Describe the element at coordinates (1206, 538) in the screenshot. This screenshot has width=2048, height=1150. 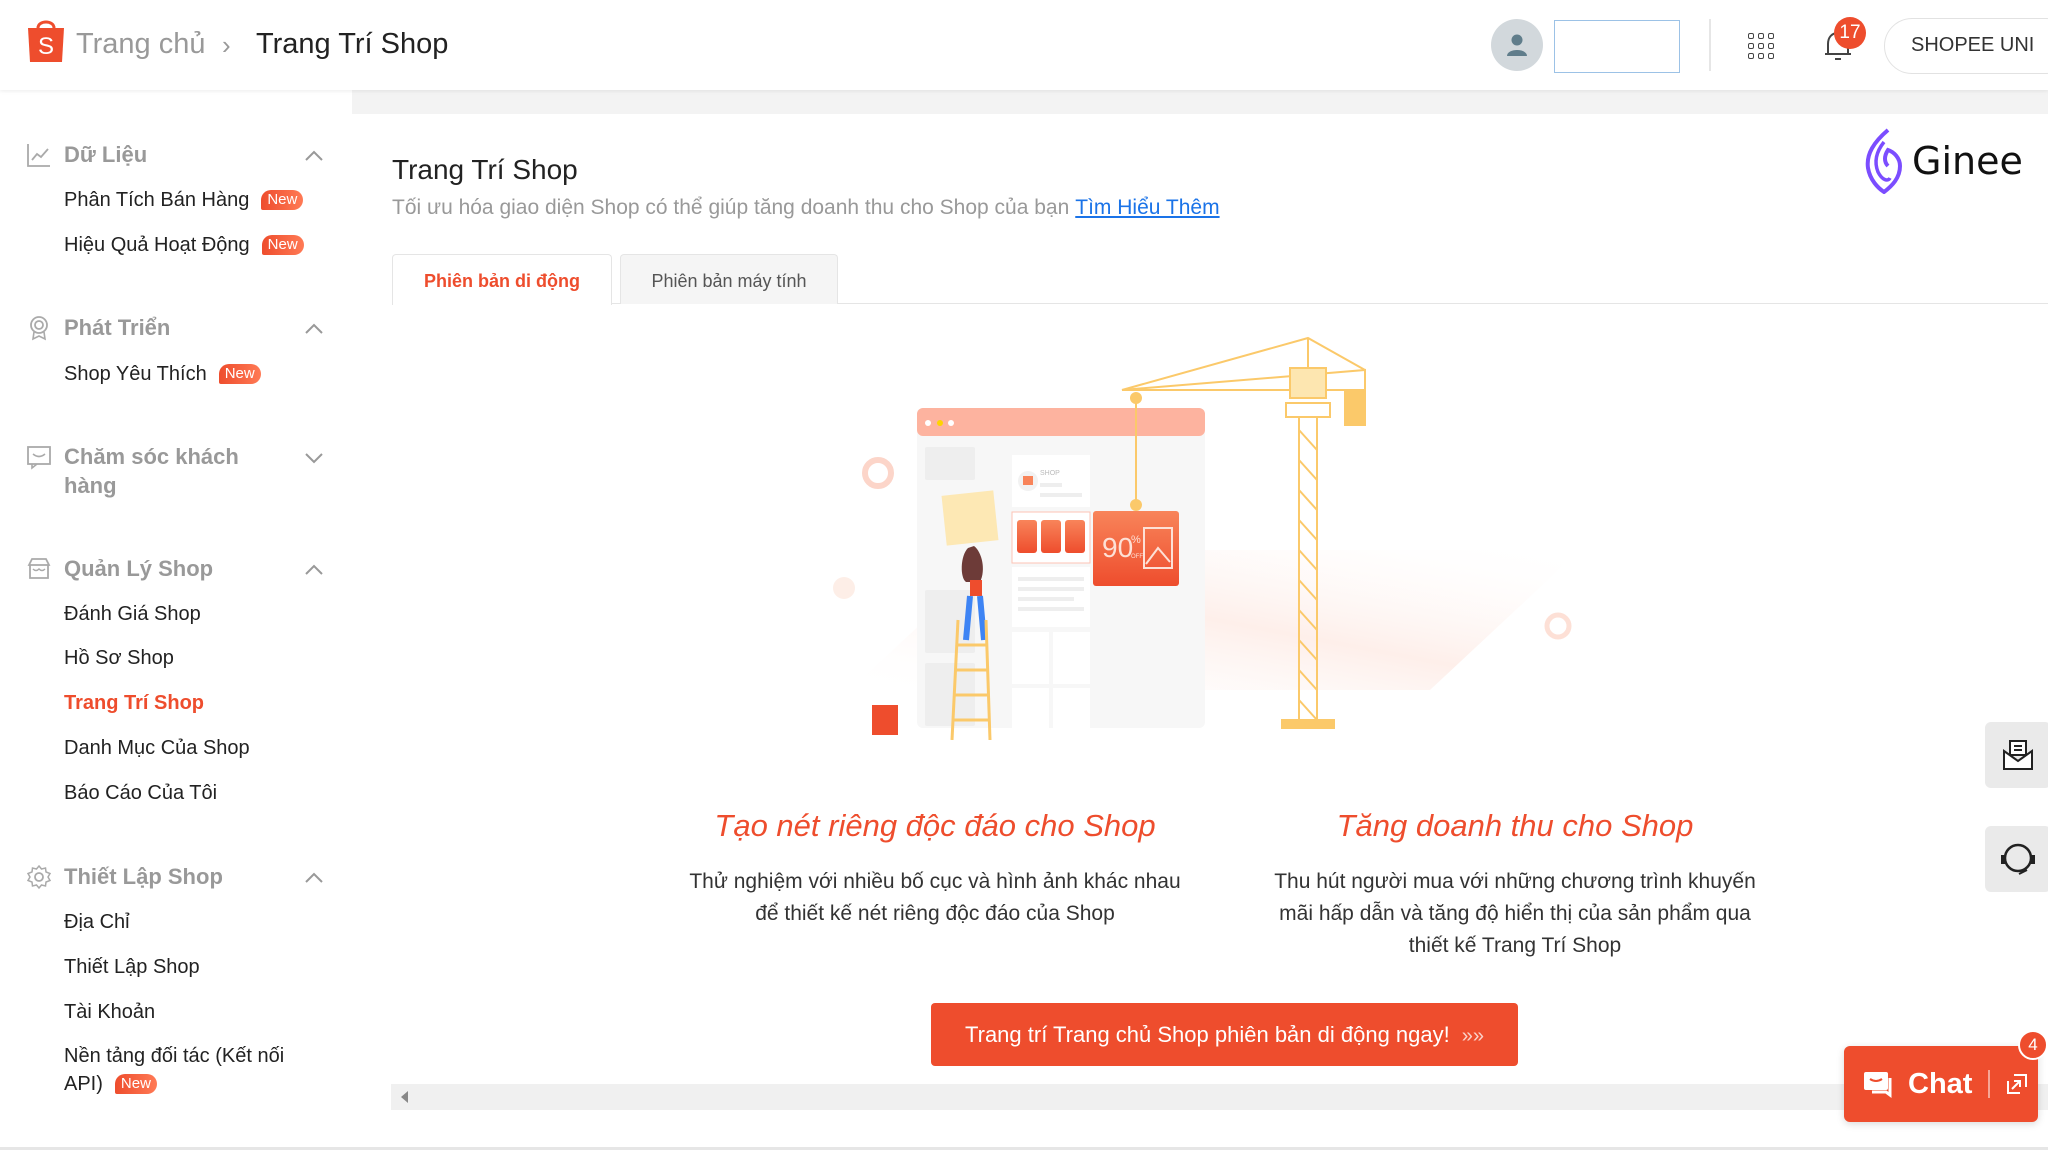
I see `shop-decoration-illustration: SHOP 90 % OFF` at that location.